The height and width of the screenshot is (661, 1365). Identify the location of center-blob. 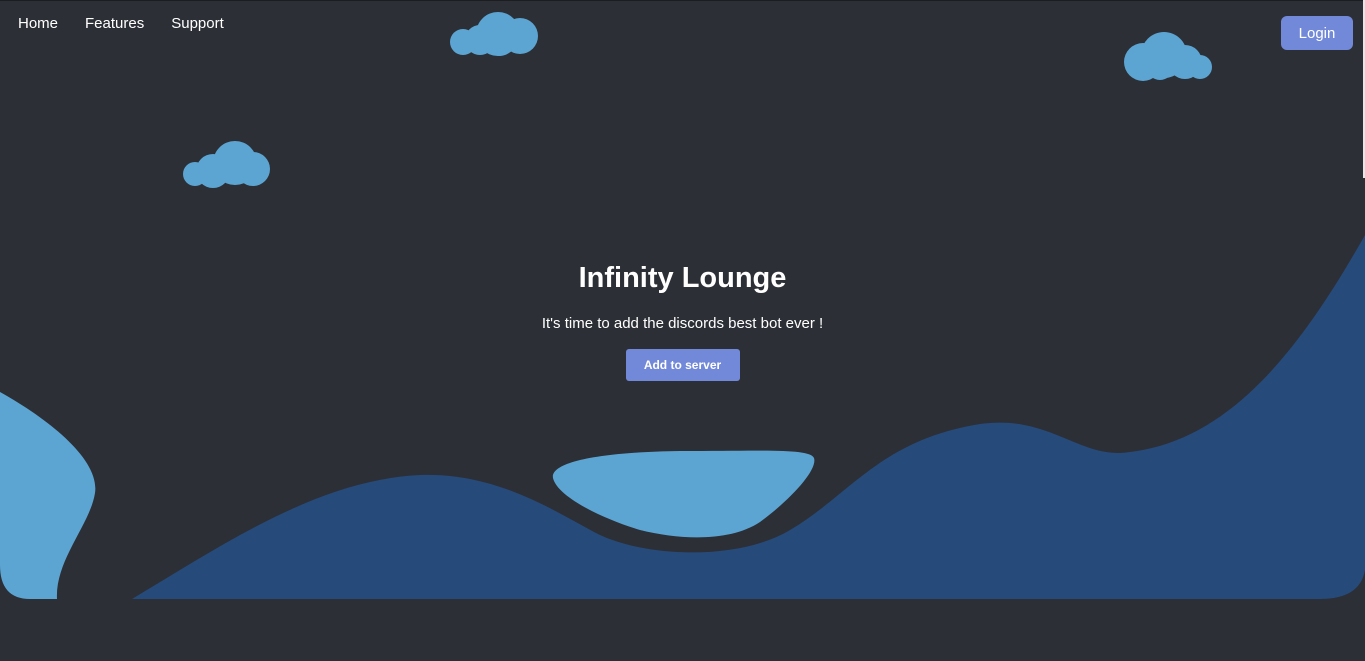
(683, 494).